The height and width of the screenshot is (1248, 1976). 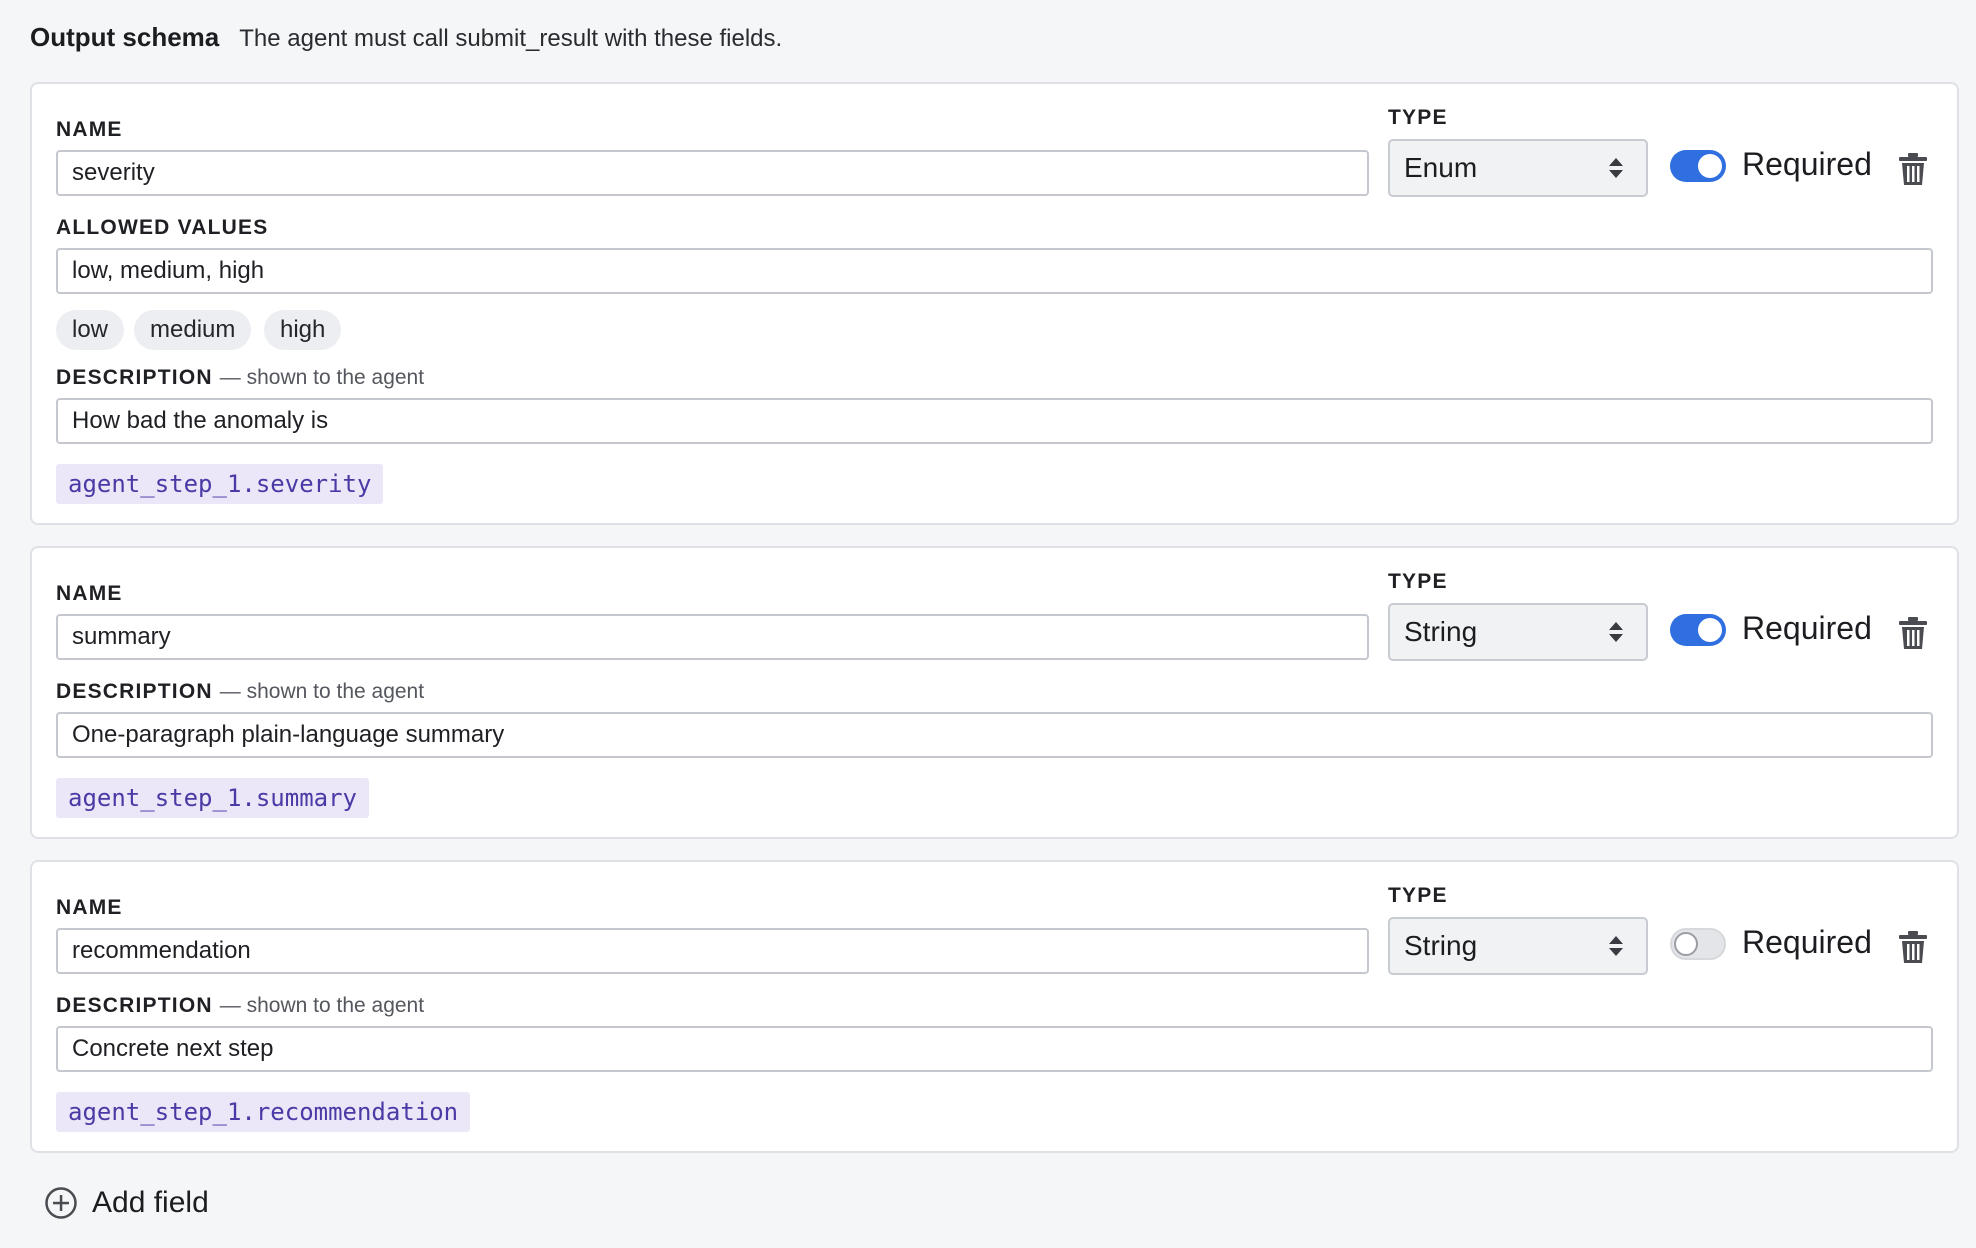 I want to click on value-chip: high, so click(x=303, y=330).